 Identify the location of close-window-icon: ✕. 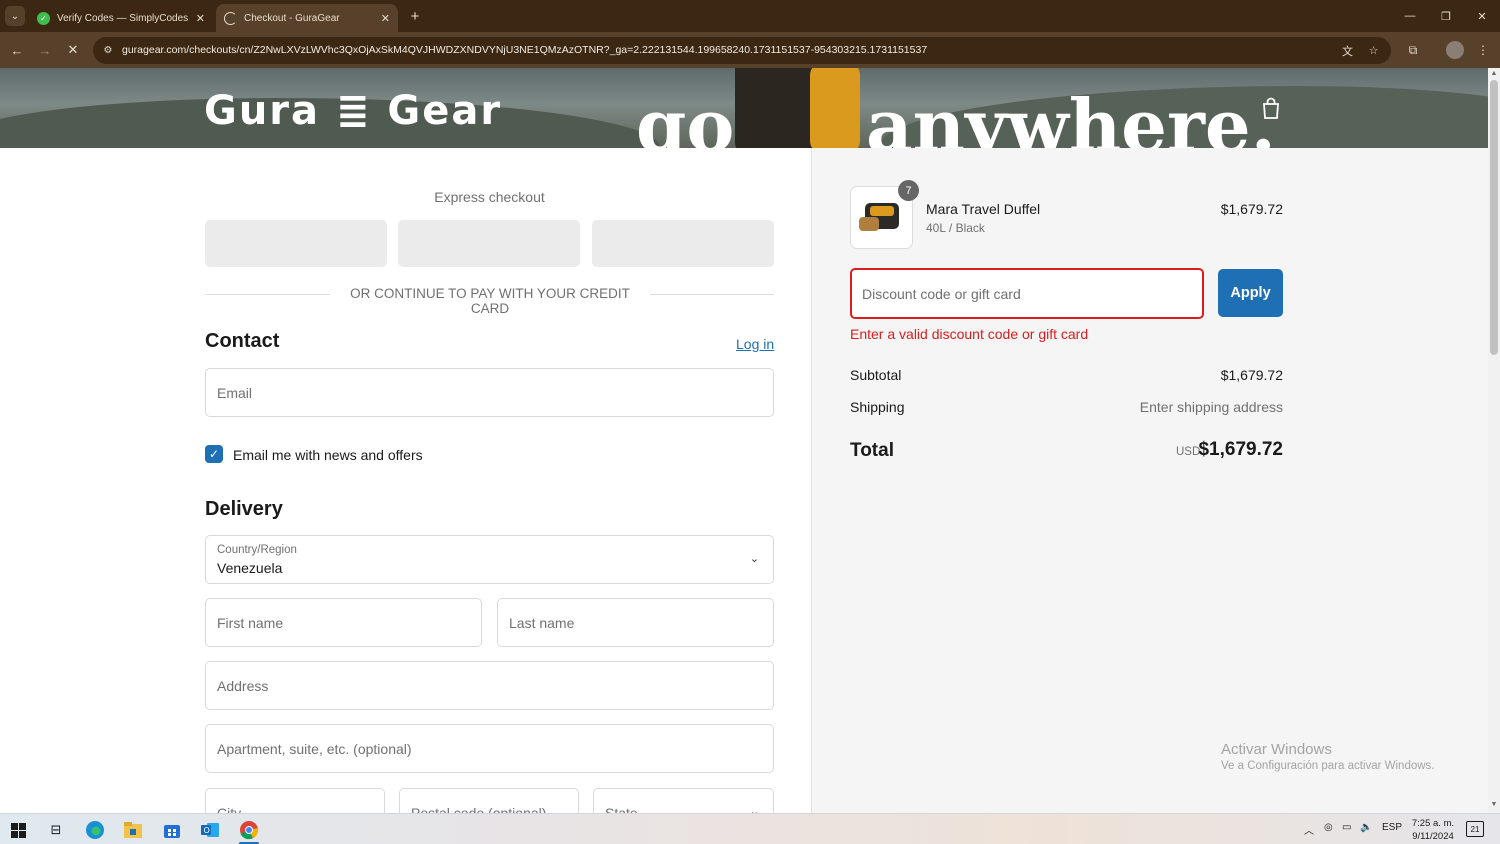
(1482, 16).